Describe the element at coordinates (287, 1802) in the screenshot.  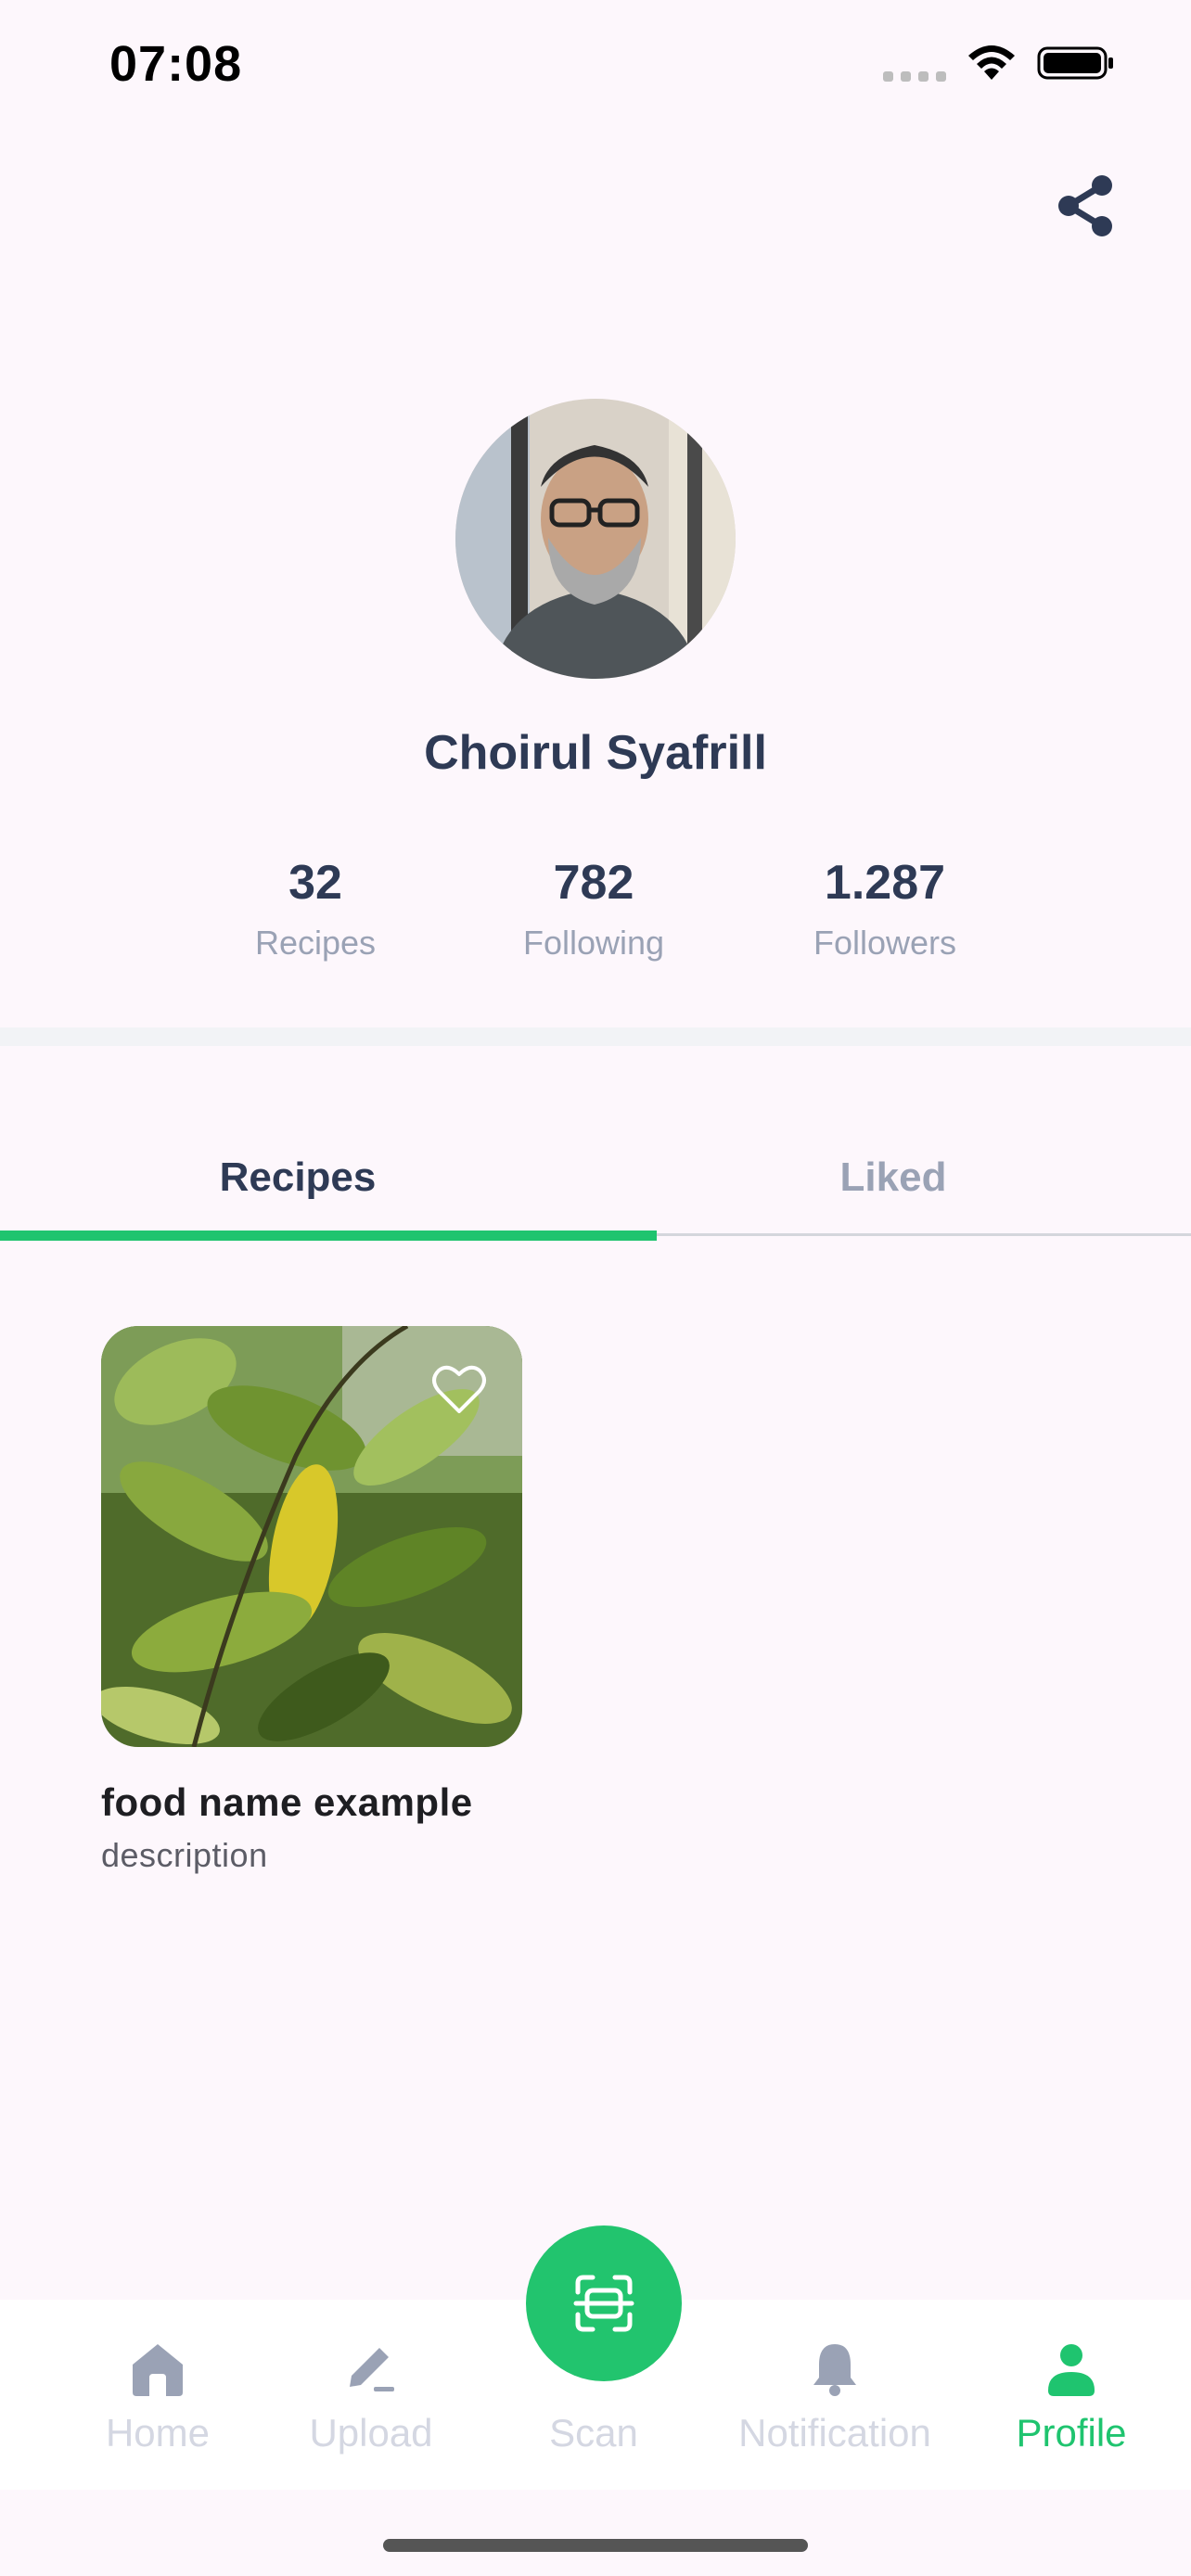
I see `recipe-title: food name example` at that location.